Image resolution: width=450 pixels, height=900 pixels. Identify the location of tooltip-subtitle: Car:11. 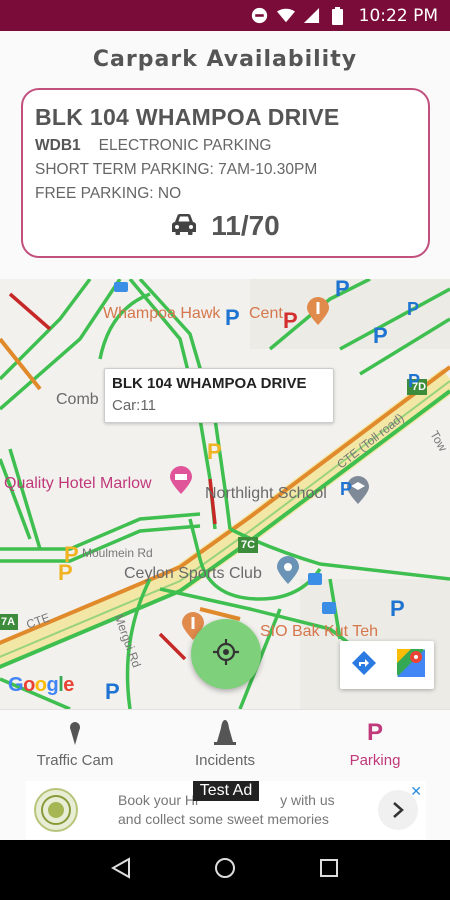
(134, 405).